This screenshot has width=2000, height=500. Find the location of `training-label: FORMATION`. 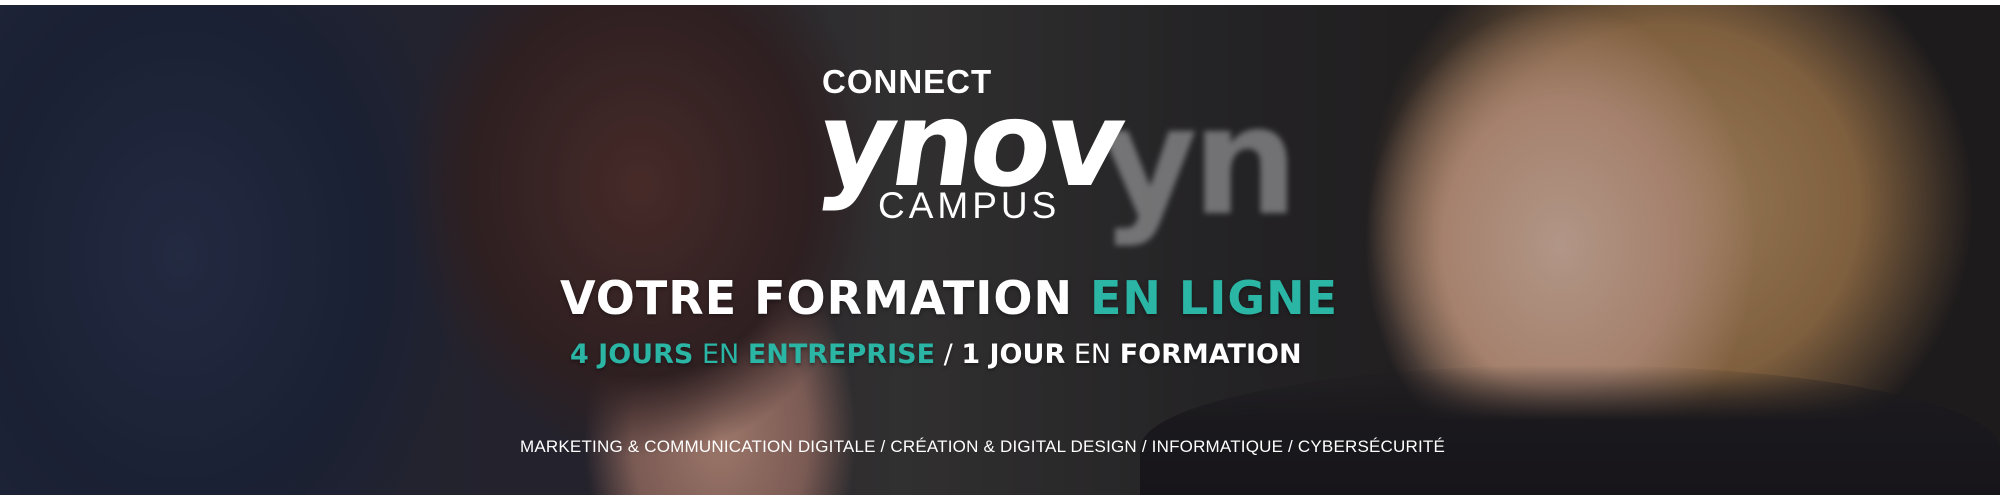

training-label: FORMATION is located at coordinates (1210, 354).